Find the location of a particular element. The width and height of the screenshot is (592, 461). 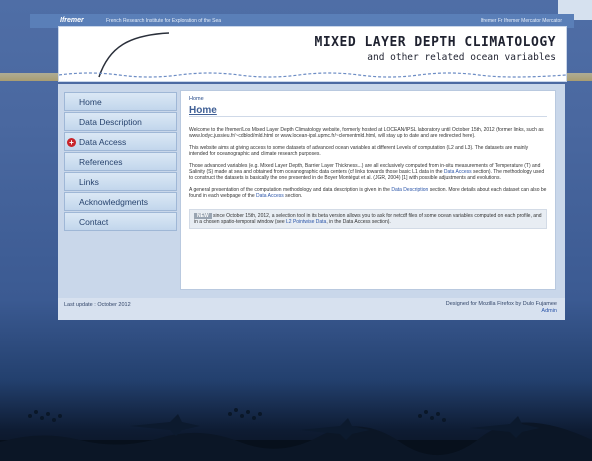

sidebar-item-label: Data Description is located at coordinates (110, 122).